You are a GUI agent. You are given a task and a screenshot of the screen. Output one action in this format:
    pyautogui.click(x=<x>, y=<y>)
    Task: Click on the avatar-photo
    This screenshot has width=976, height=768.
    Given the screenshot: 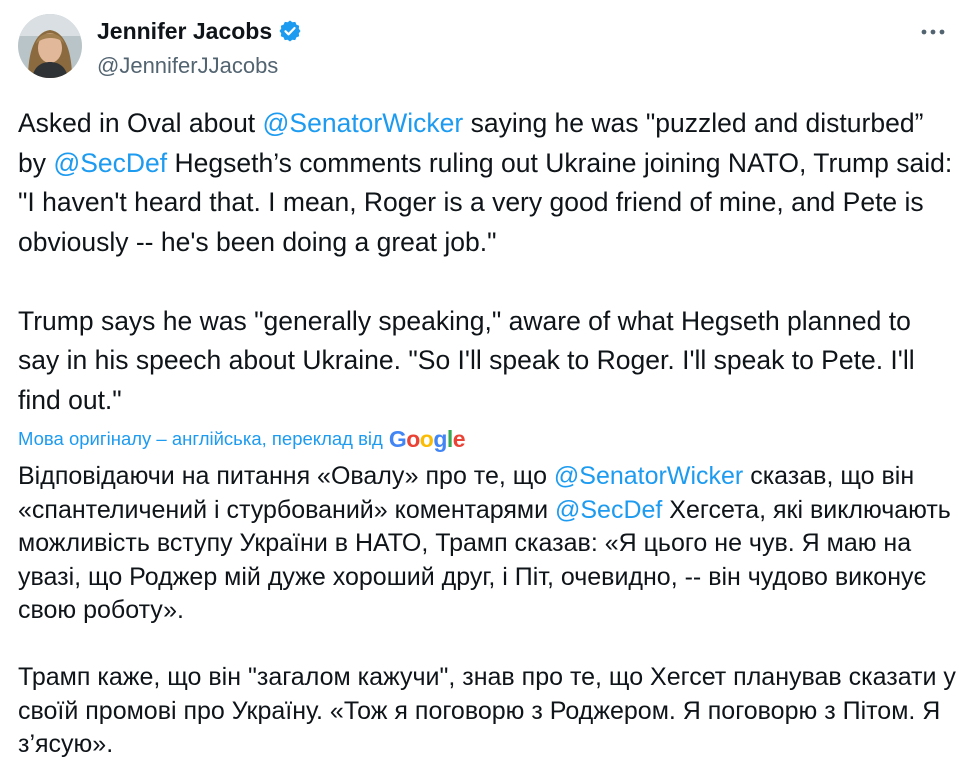 What is the action you would take?
    pyautogui.click(x=50, y=46)
    